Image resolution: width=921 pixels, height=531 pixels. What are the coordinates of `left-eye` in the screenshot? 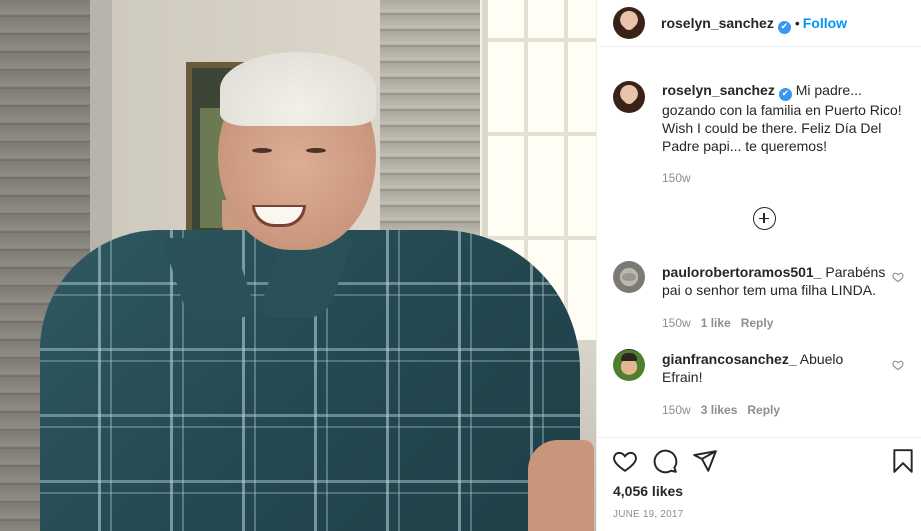 It's located at (262, 150).